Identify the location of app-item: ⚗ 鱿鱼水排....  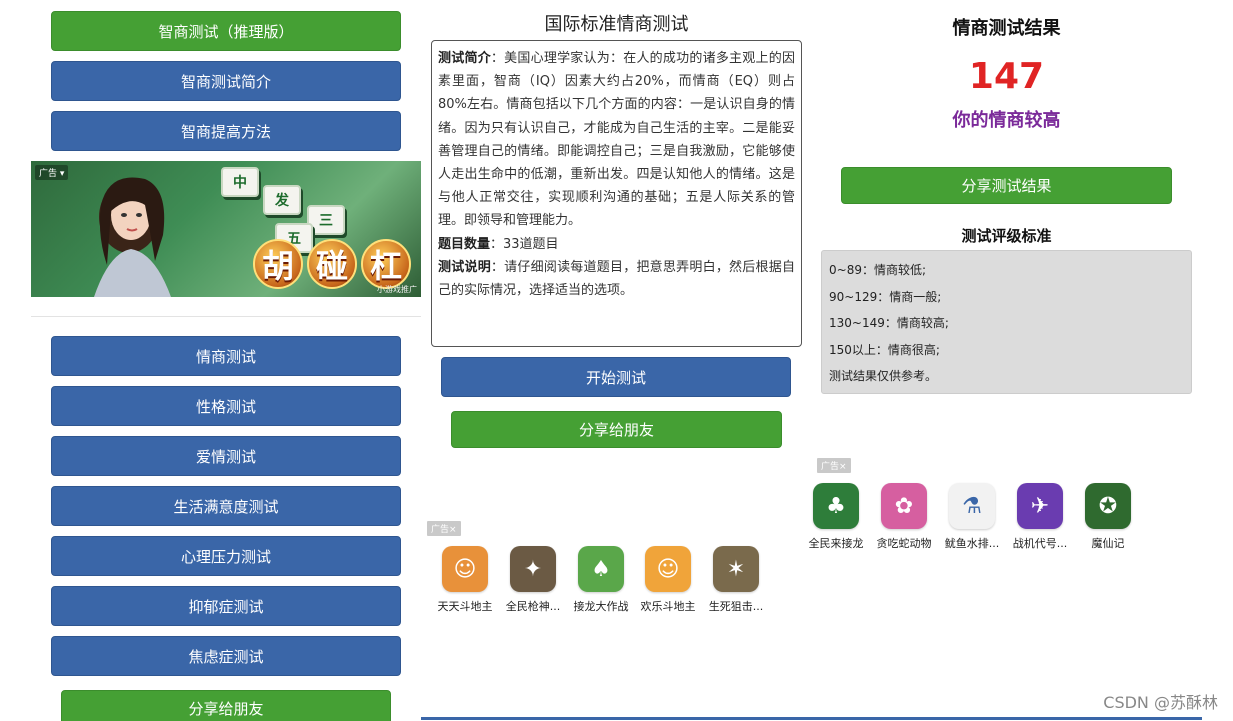
(972, 517).